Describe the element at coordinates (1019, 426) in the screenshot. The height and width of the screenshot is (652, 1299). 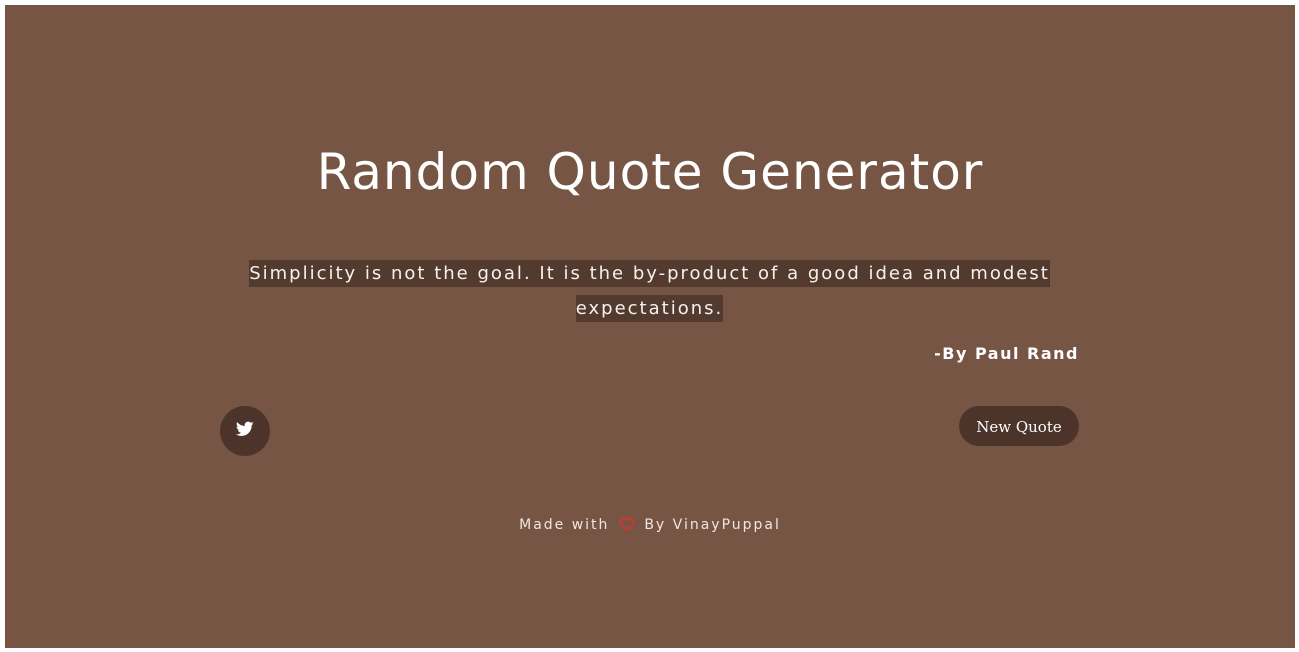
I see `new-quote-button: New Quote` at that location.